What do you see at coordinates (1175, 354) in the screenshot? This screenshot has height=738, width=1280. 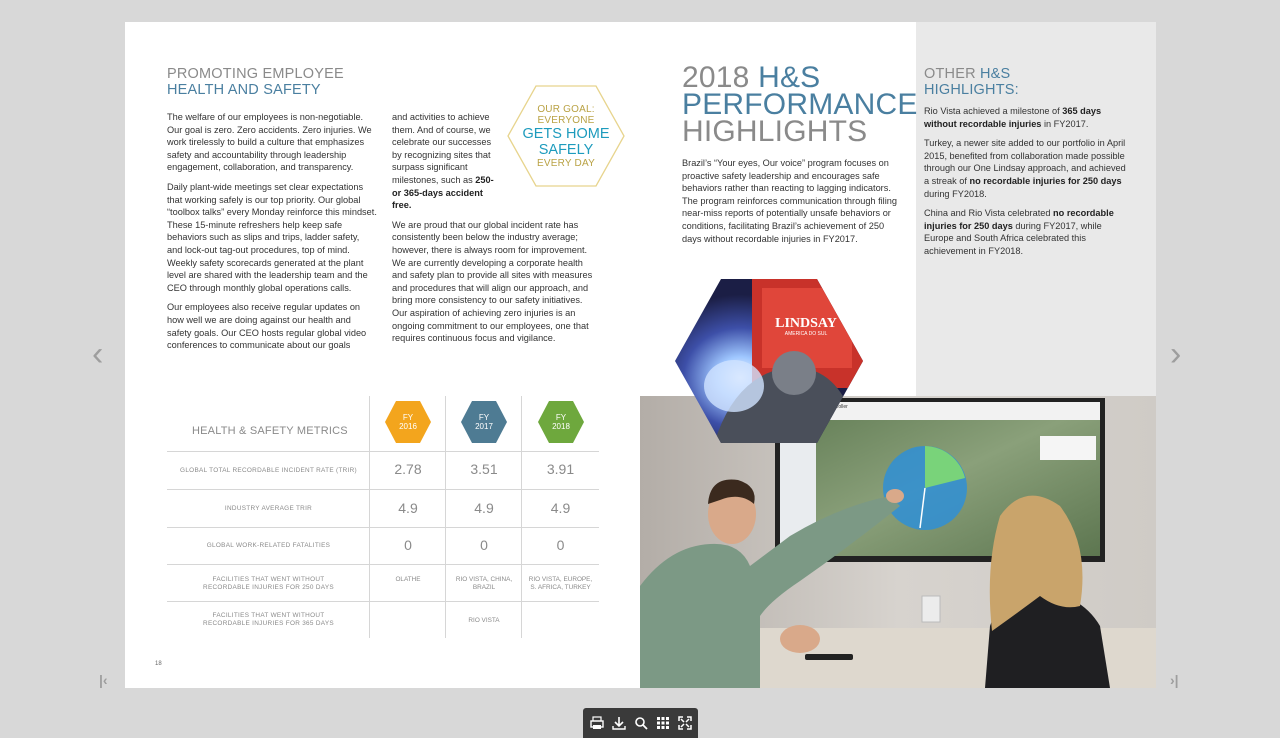 I see `next-page-arrow-icon: ›` at bounding box center [1175, 354].